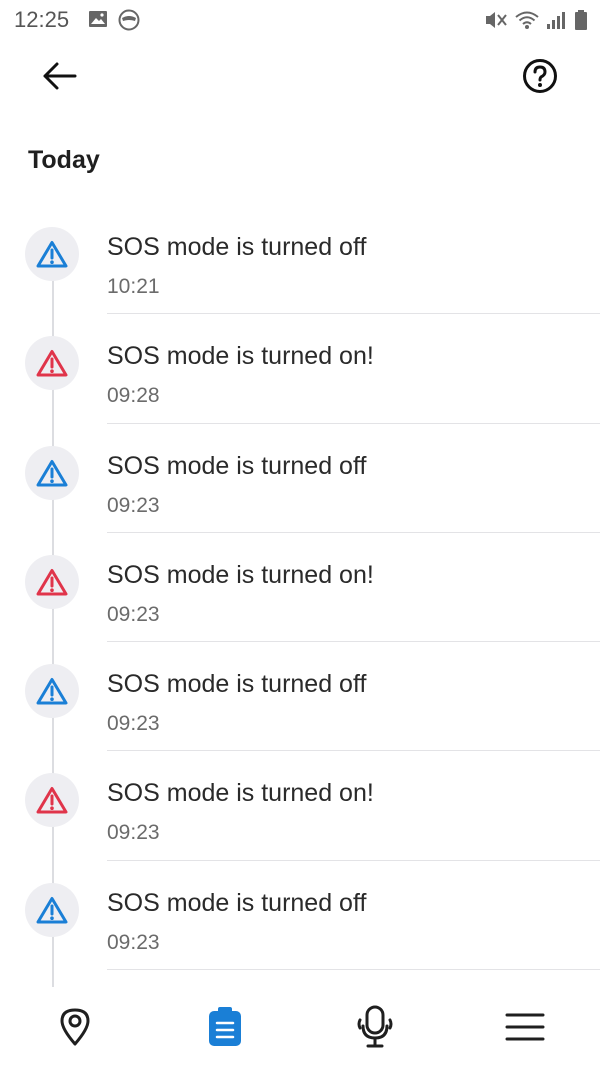 The image size is (600, 1067). I want to click on status-time: 12:25, so click(42, 19).